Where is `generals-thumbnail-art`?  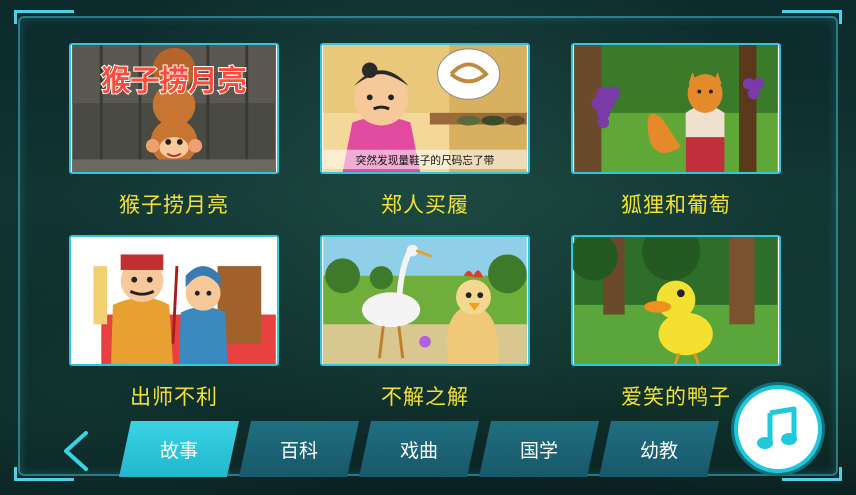 generals-thumbnail-art is located at coordinates (174, 300).